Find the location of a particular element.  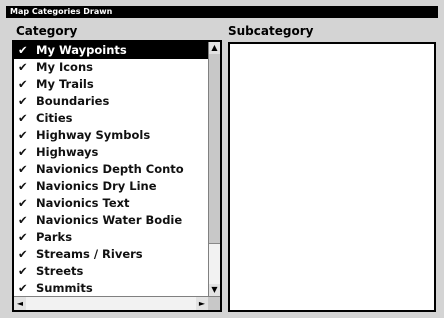

category-item: ✔ Parks is located at coordinates (111, 237).